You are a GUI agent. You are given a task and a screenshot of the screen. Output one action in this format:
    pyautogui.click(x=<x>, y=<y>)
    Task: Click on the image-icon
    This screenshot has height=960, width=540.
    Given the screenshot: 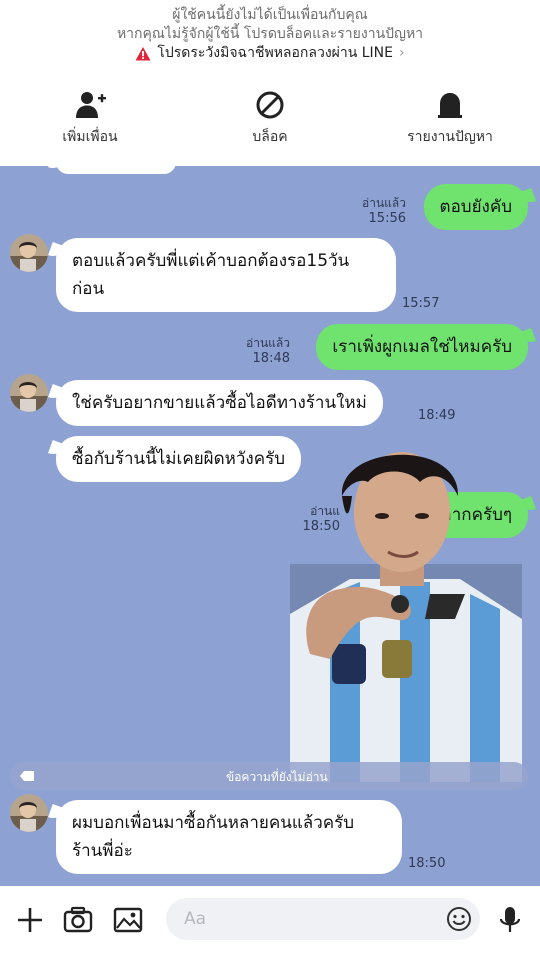 What is the action you would take?
    pyautogui.click(x=128, y=920)
    